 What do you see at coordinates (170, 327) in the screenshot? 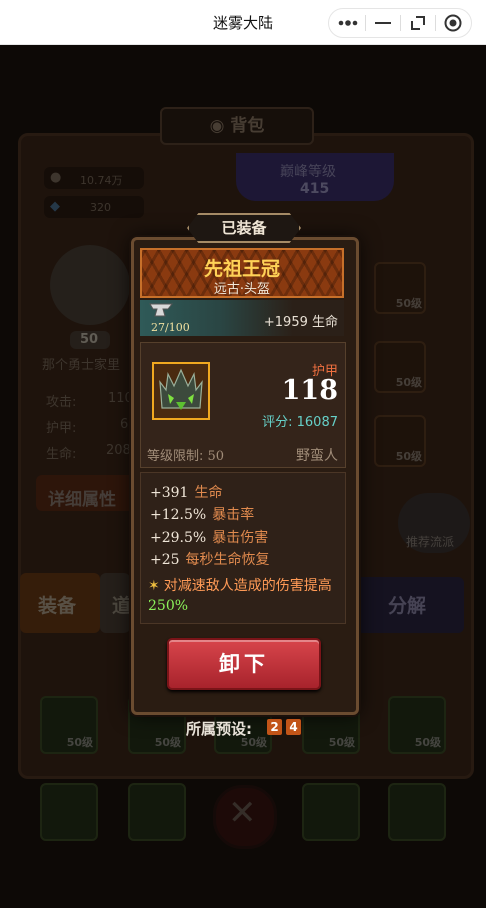
I see `forge-count: 27/100` at bounding box center [170, 327].